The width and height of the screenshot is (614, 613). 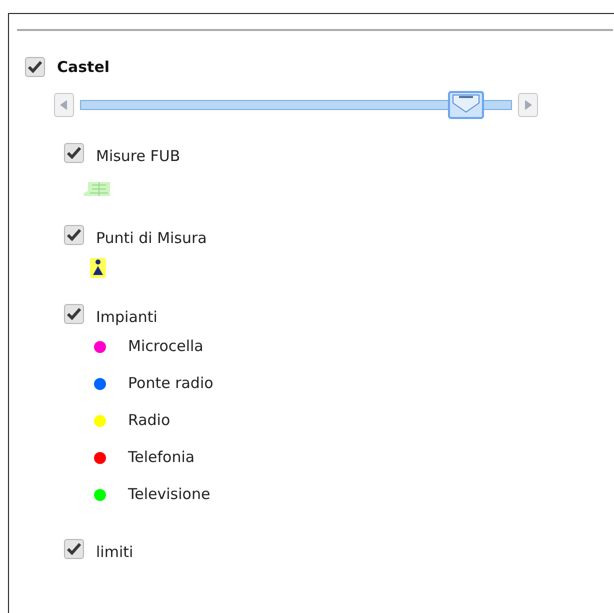 What do you see at coordinates (127, 317) in the screenshot?
I see `layer-label: Impianti` at bounding box center [127, 317].